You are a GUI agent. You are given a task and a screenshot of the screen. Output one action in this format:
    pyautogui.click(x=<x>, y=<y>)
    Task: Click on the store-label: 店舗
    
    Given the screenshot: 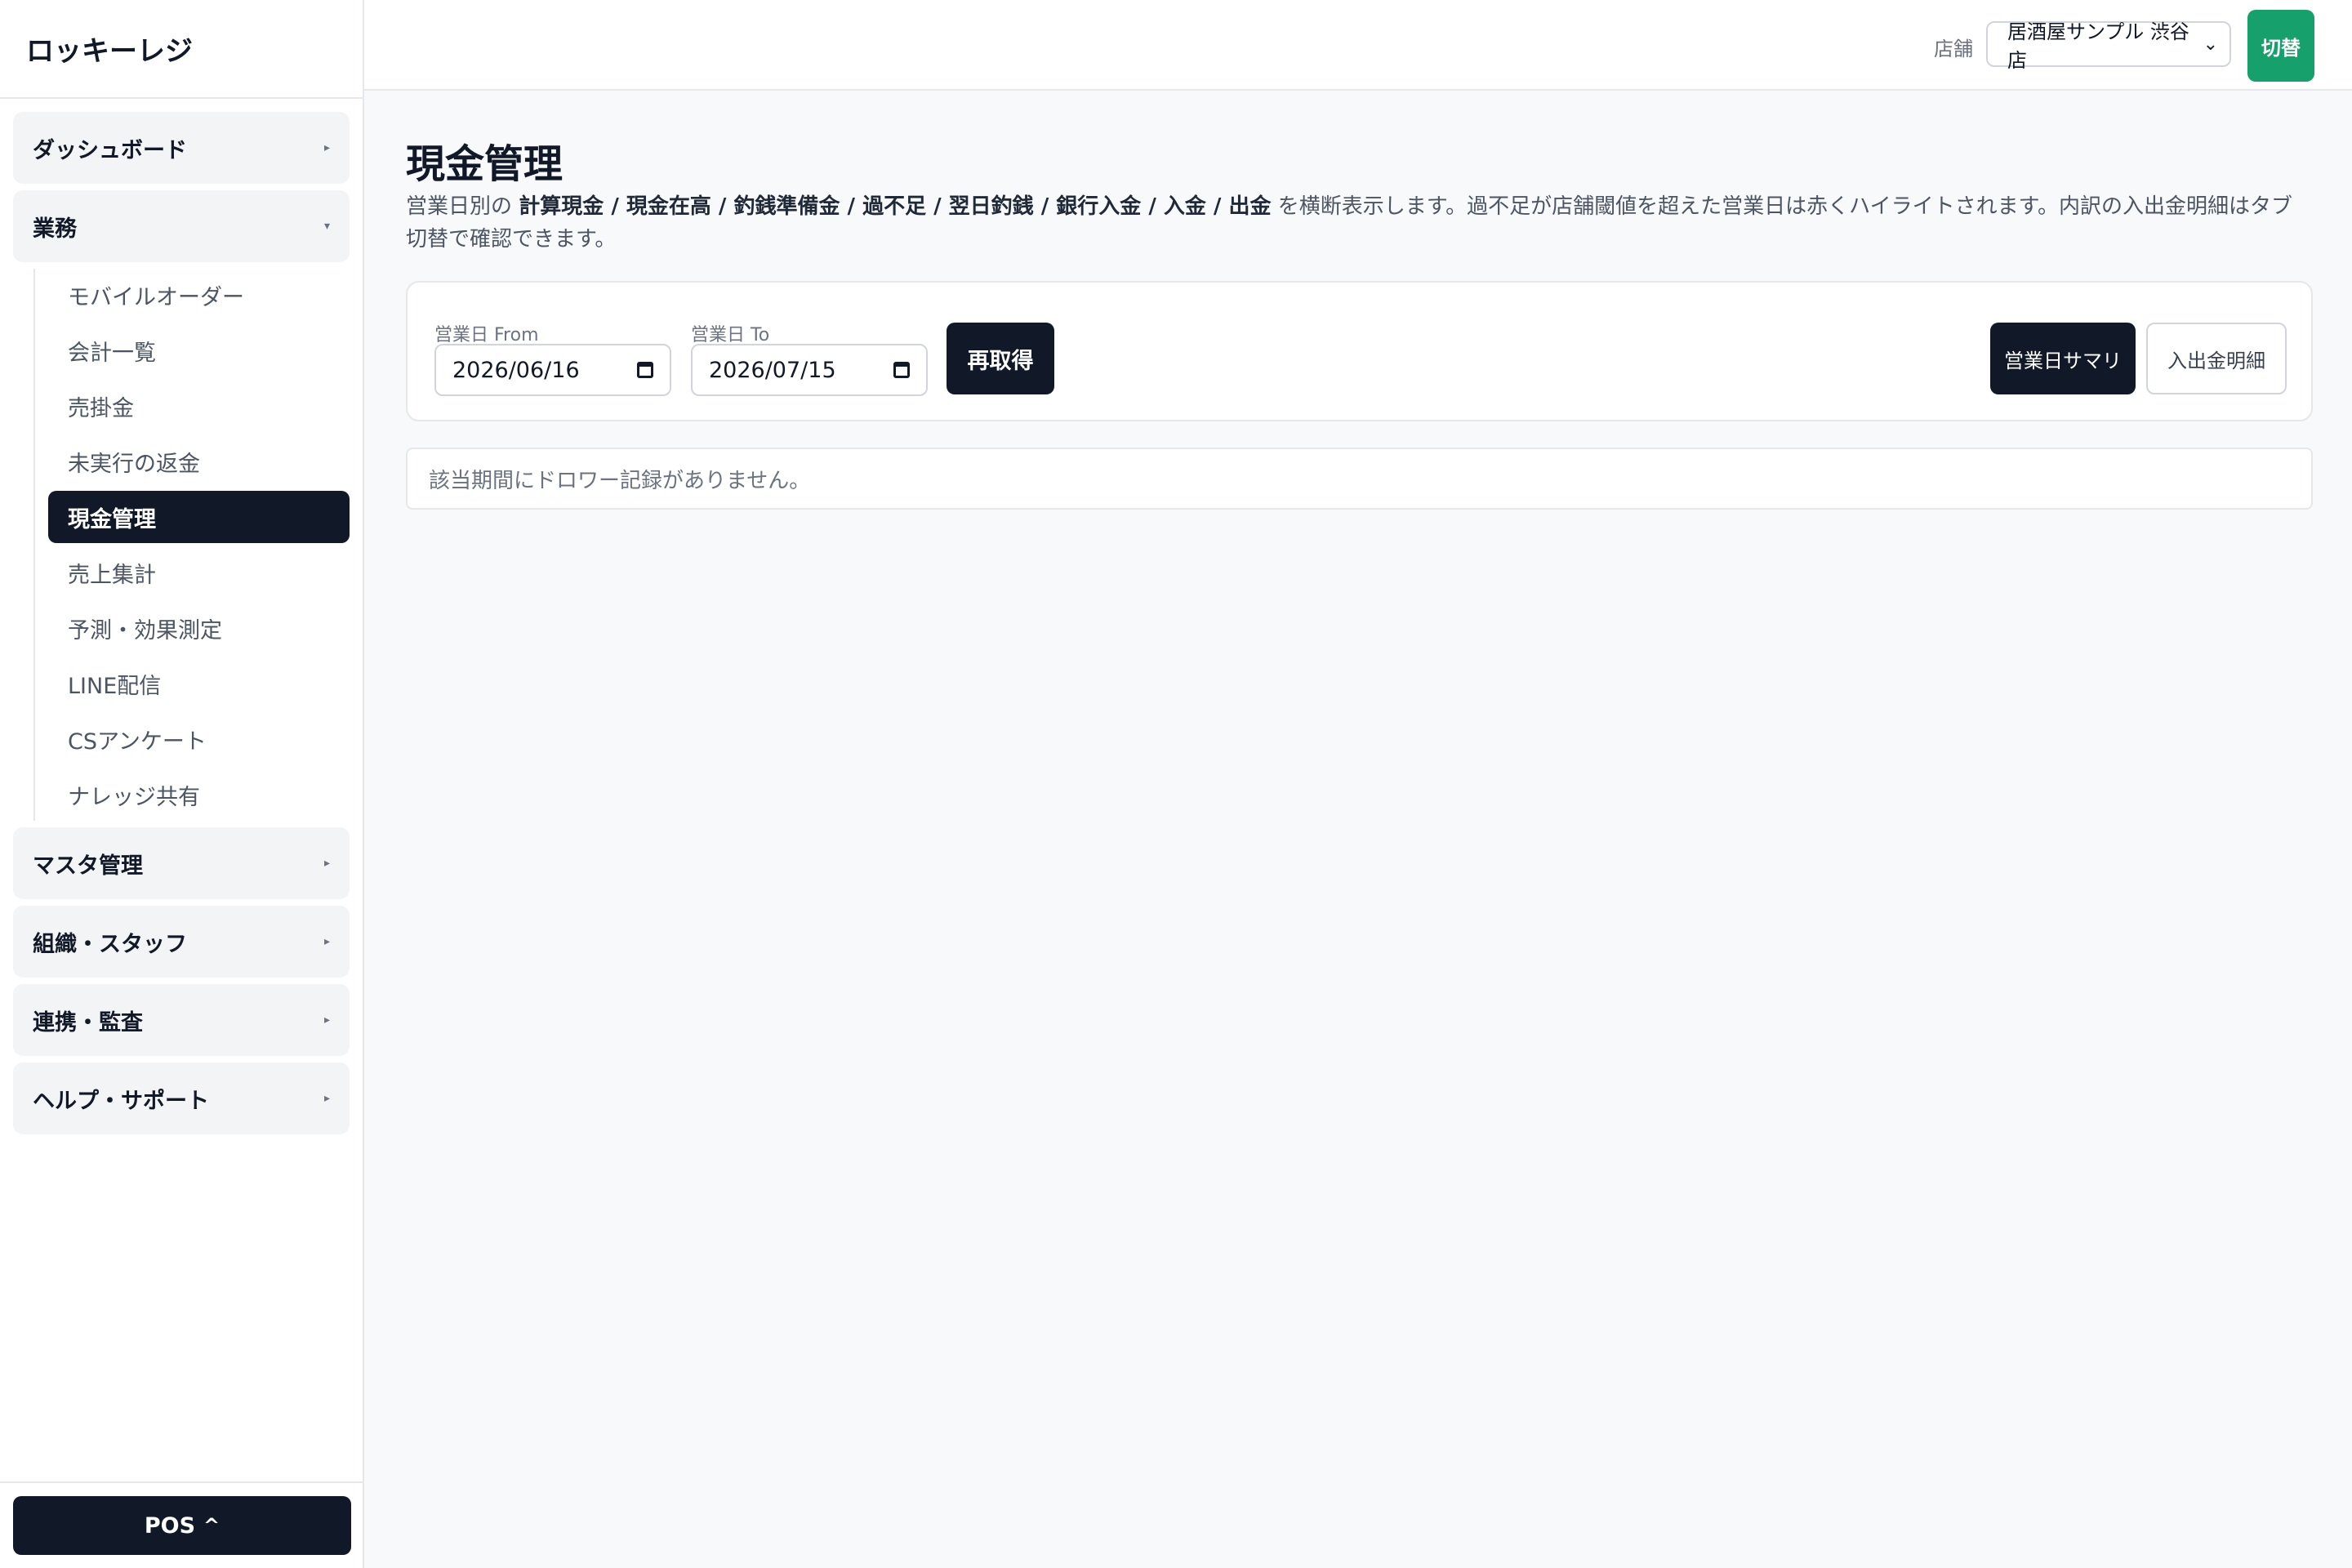 What is the action you would take?
    pyautogui.click(x=1953, y=49)
    